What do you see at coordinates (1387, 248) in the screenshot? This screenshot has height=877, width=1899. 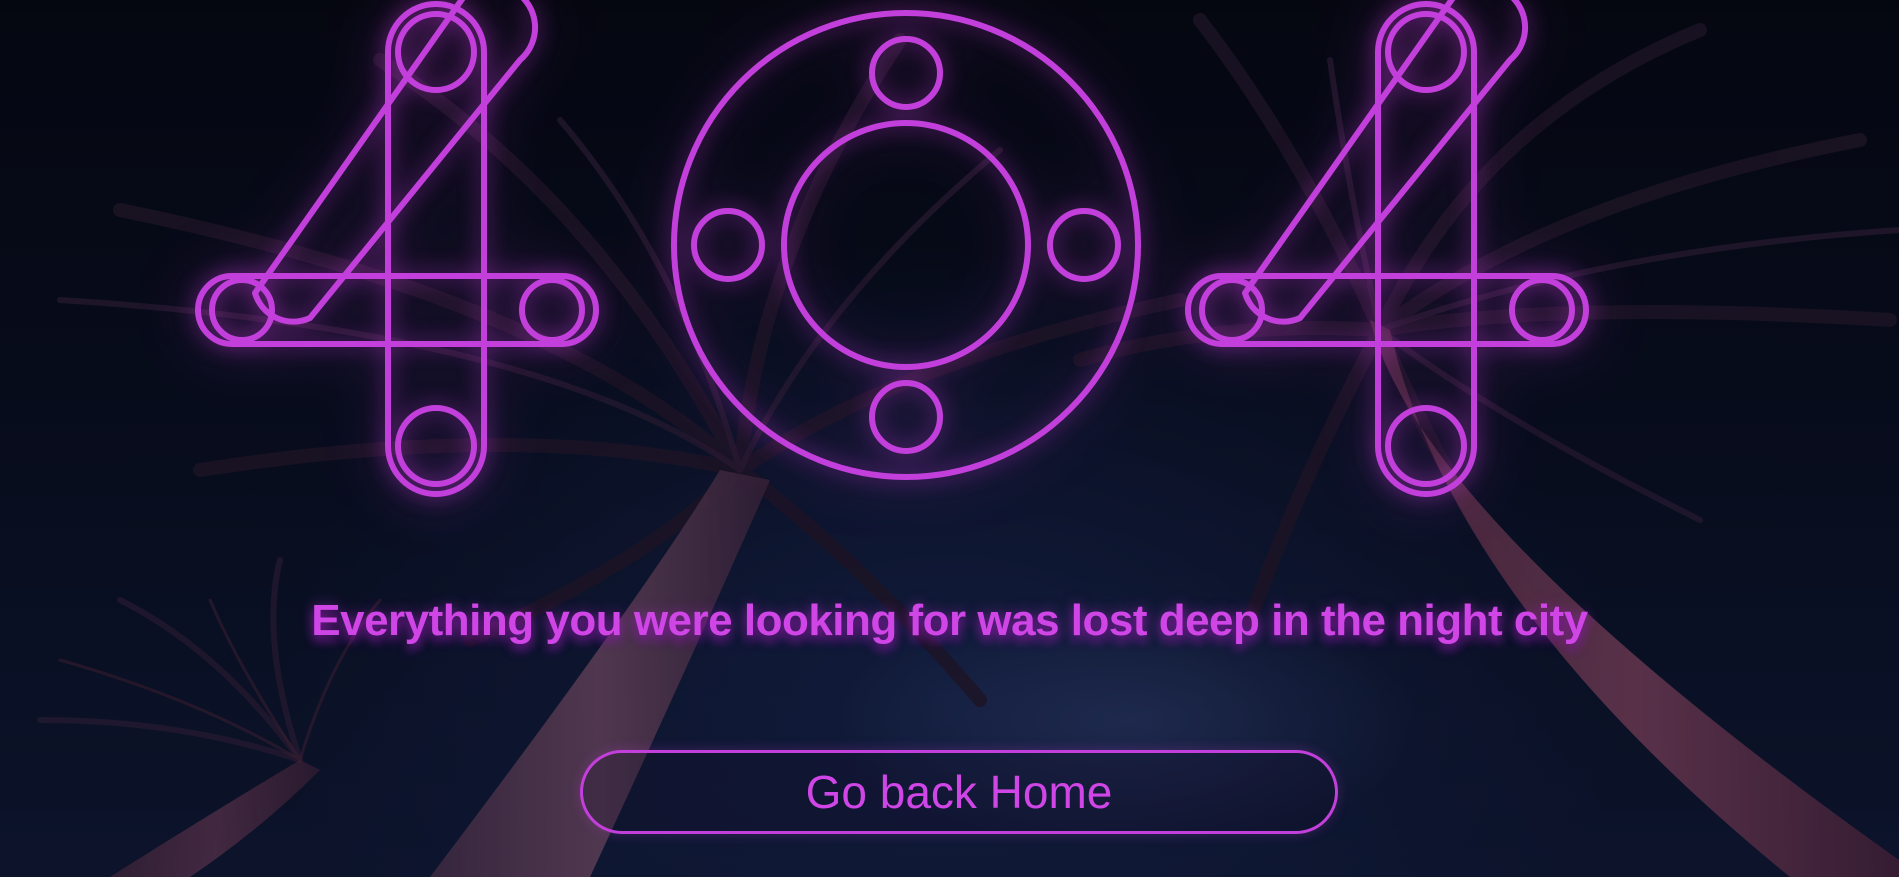 I see `digit-four-right-icon` at bounding box center [1387, 248].